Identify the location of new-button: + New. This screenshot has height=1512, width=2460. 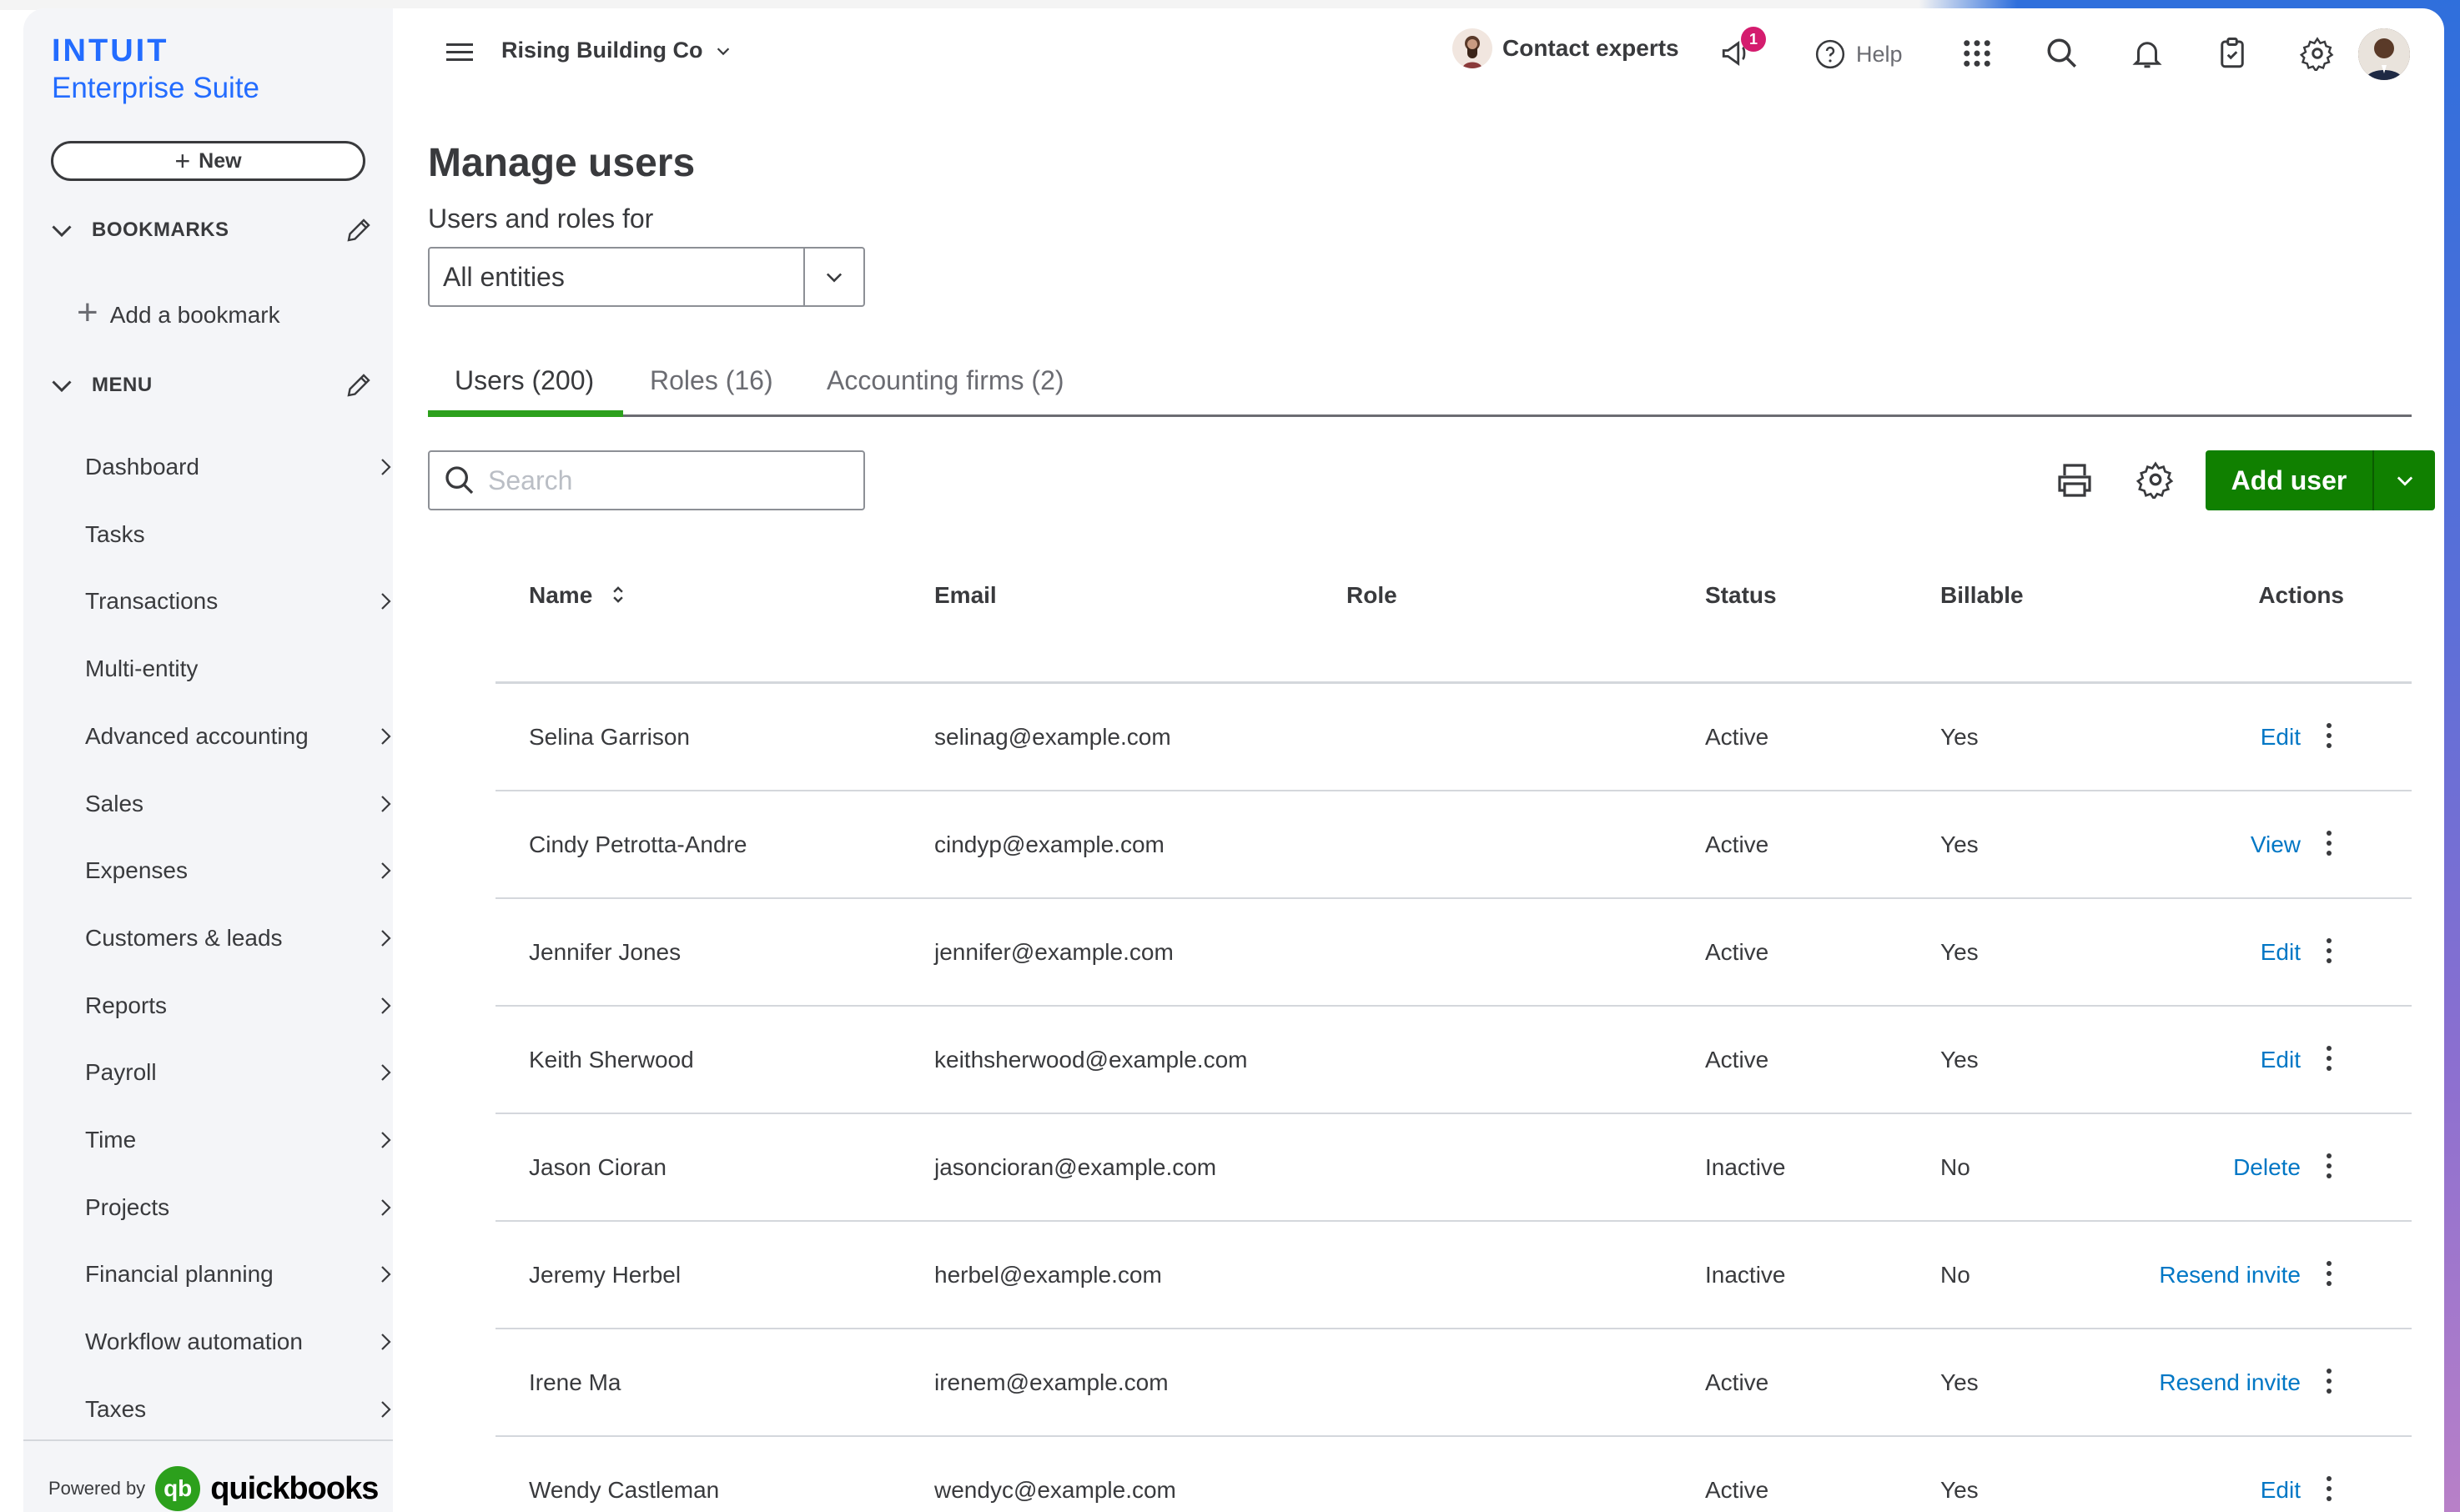
(208, 161).